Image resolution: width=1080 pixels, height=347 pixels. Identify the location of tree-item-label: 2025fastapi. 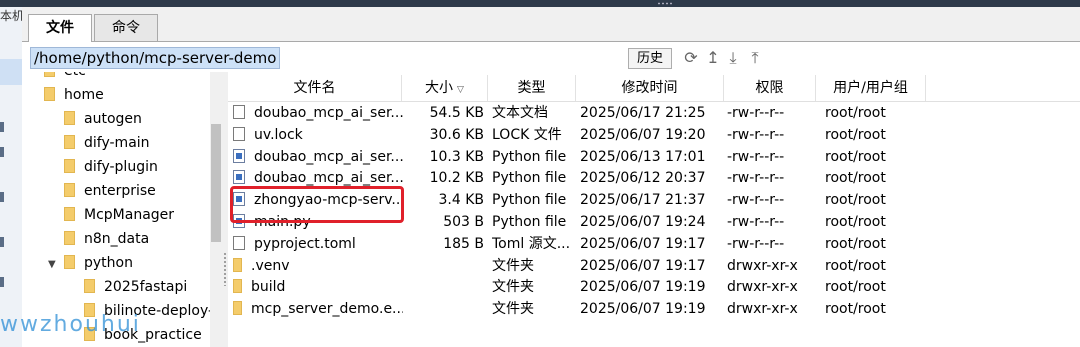
(146, 287).